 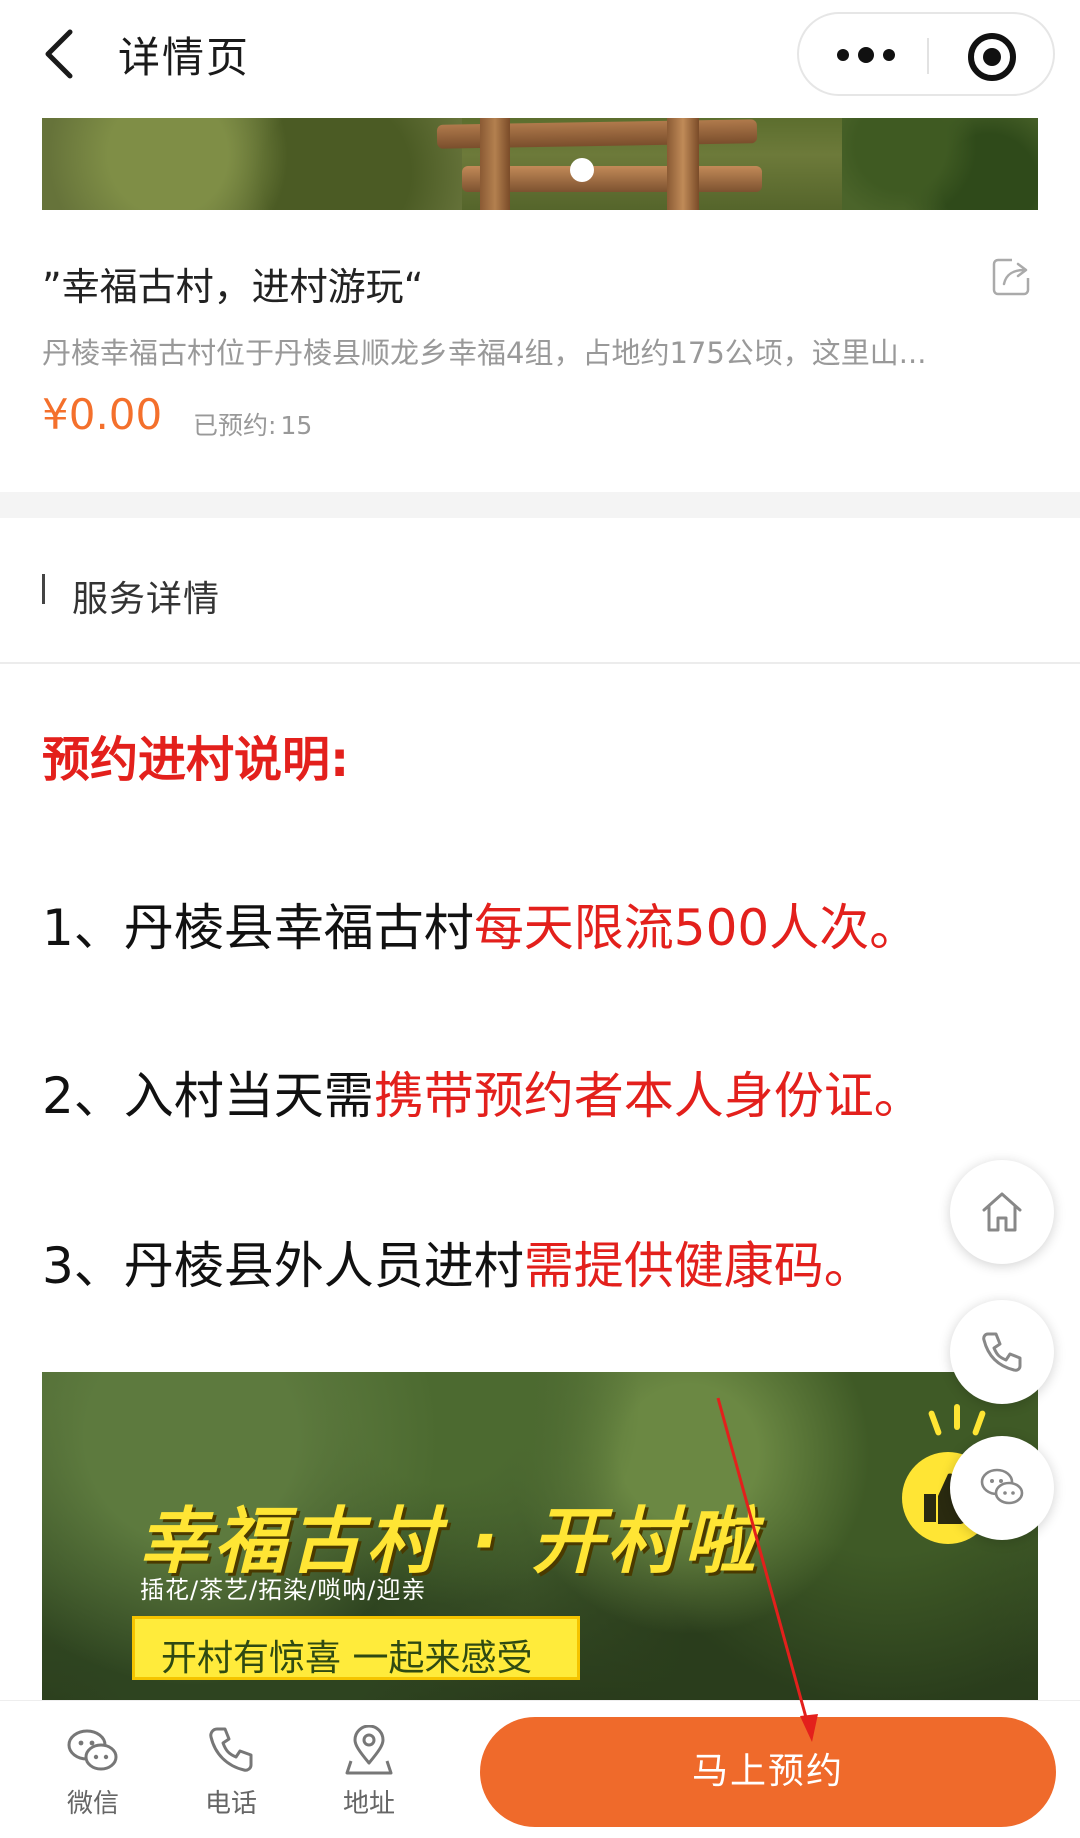 I want to click on home-float-button, so click(x=1002, y=1212).